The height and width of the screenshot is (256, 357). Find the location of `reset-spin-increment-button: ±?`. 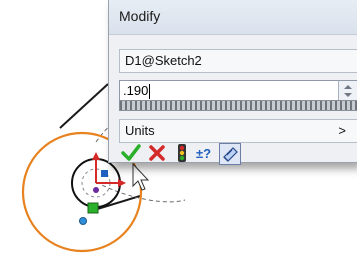

reset-spin-increment-button: ±? is located at coordinates (206, 153).